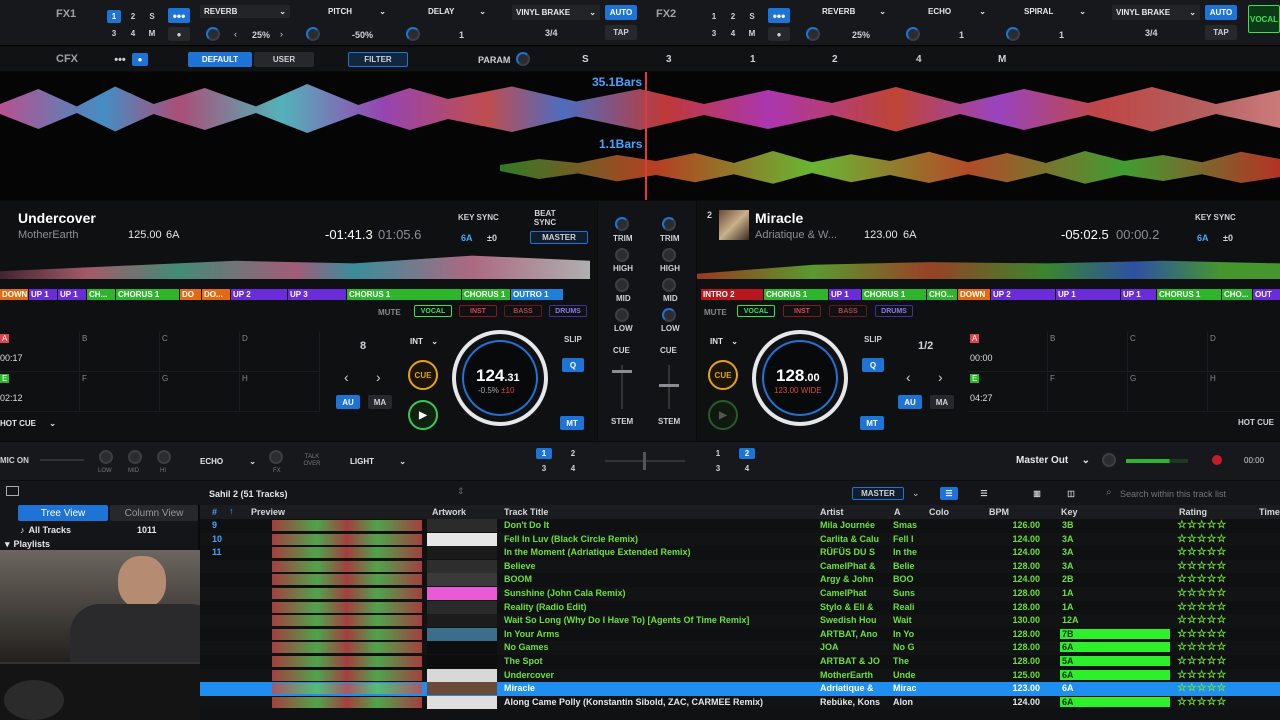 The height and width of the screenshot is (720, 1280). Describe the element at coordinates (559, 237) in the screenshot. I see `deck1-master-button: MASTER` at that location.